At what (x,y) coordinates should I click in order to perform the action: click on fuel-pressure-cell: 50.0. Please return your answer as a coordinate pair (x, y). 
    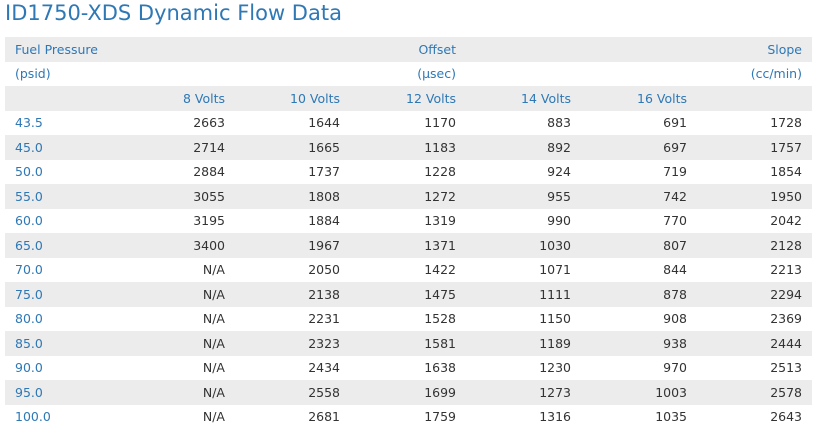
    Looking at the image, I should click on (29, 172).